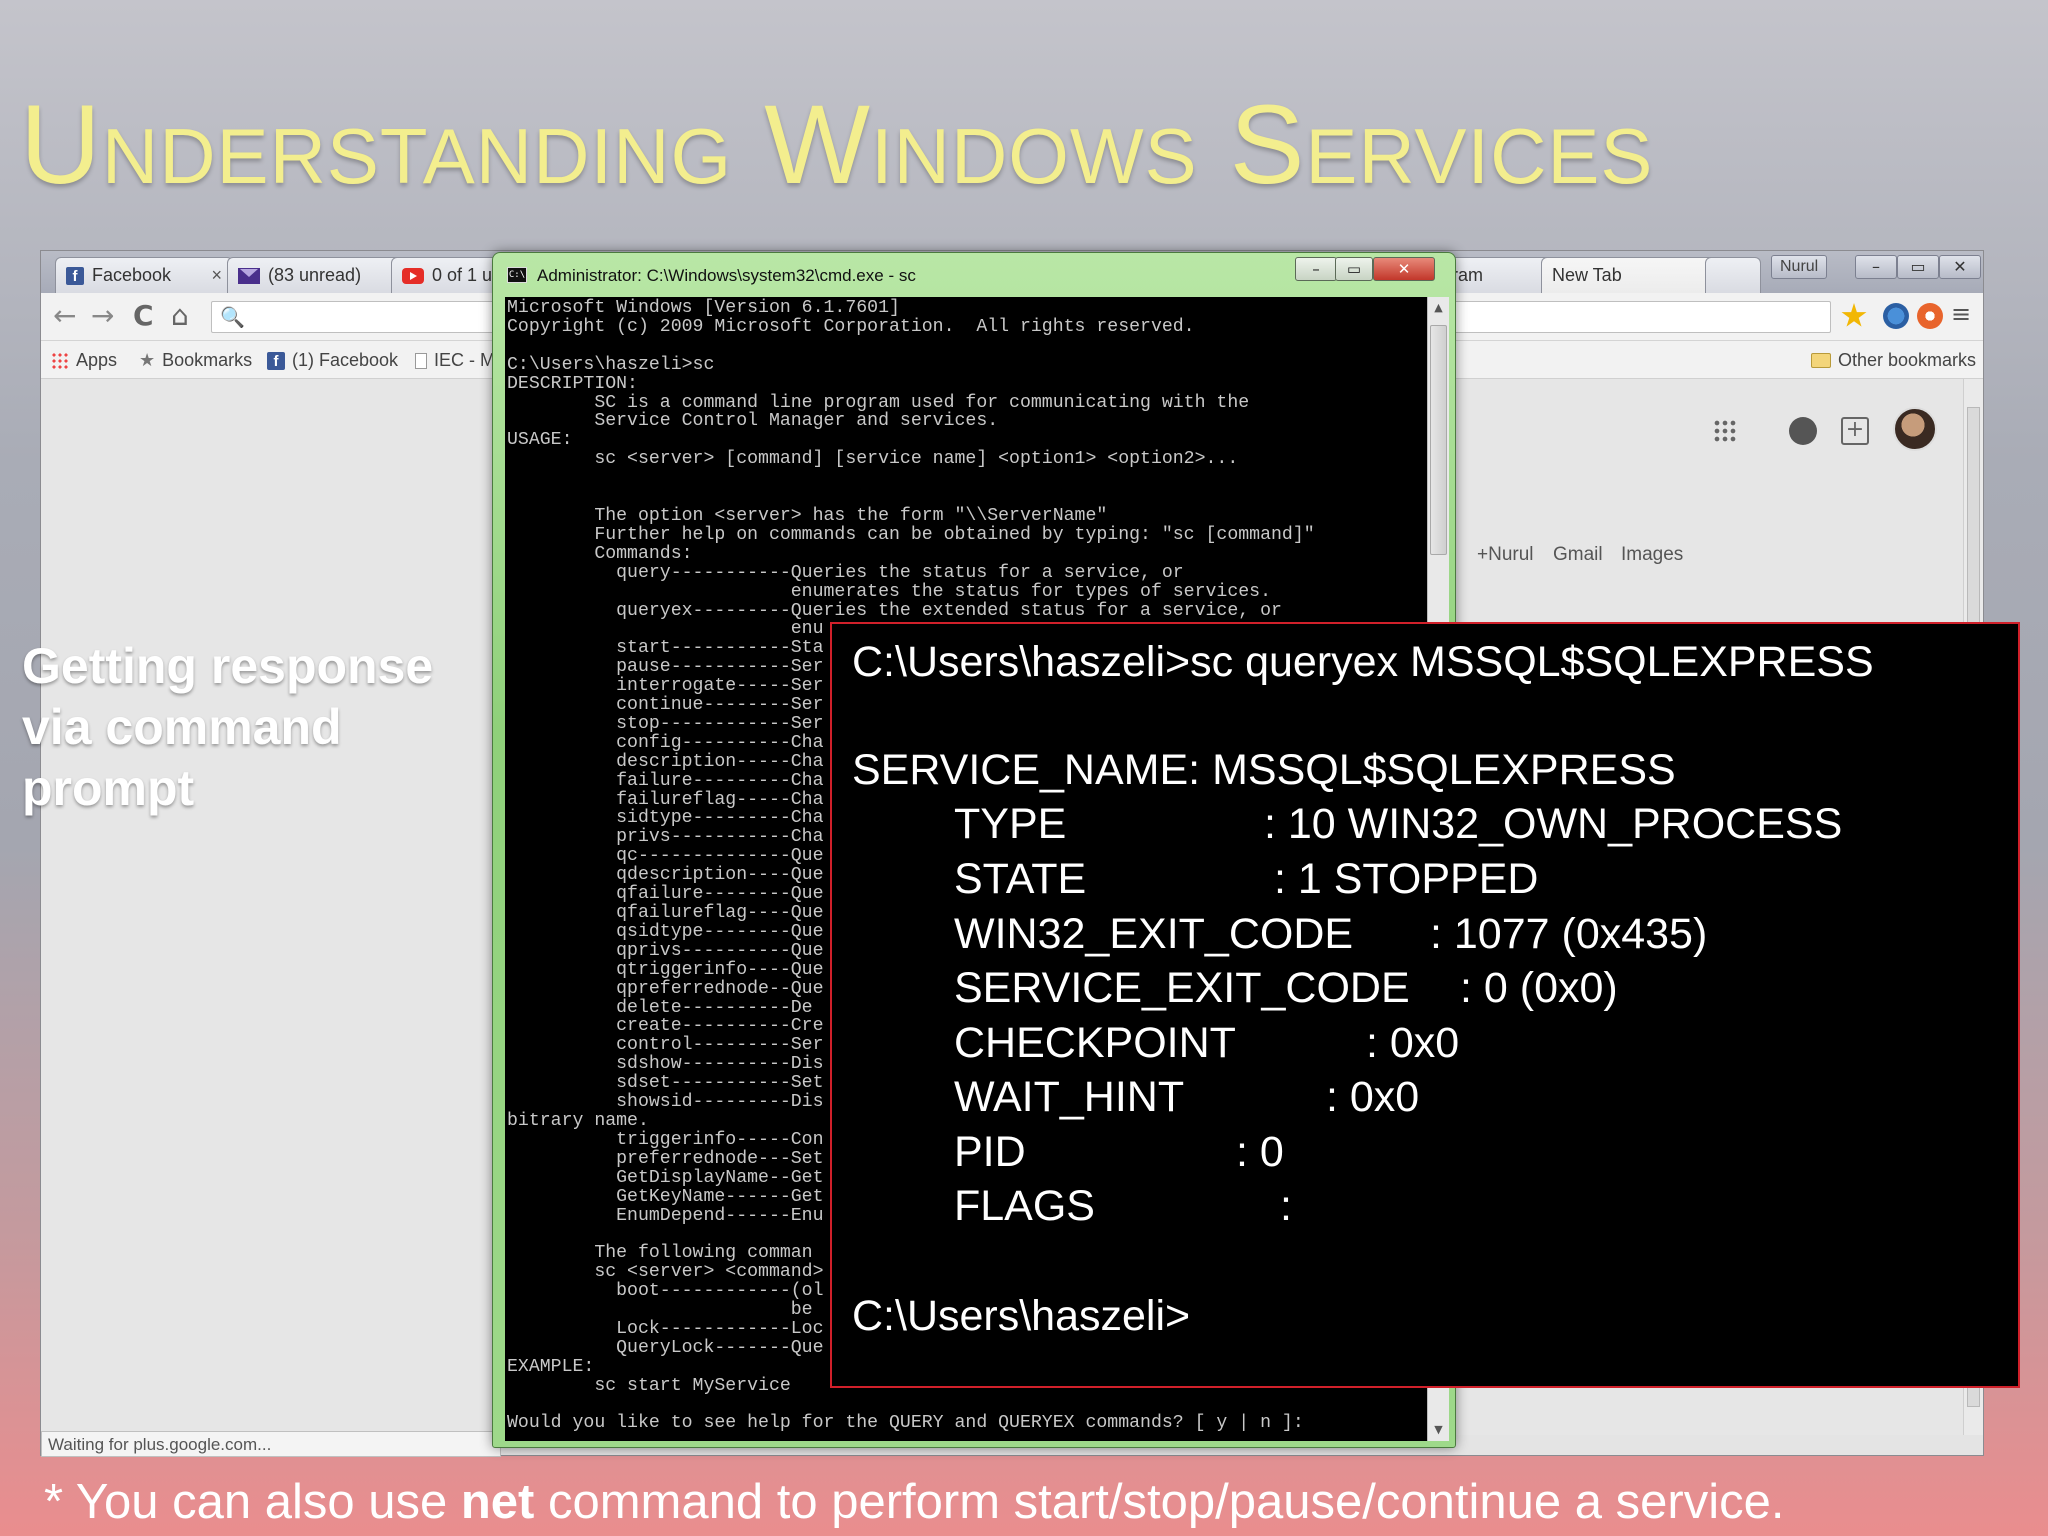 Image resolution: width=2048 pixels, height=1536 pixels. What do you see at coordinates (252, 1502) in the screenshot?
I see `footnote-prefix: * You can also use` at bounding box center [252, 1502].